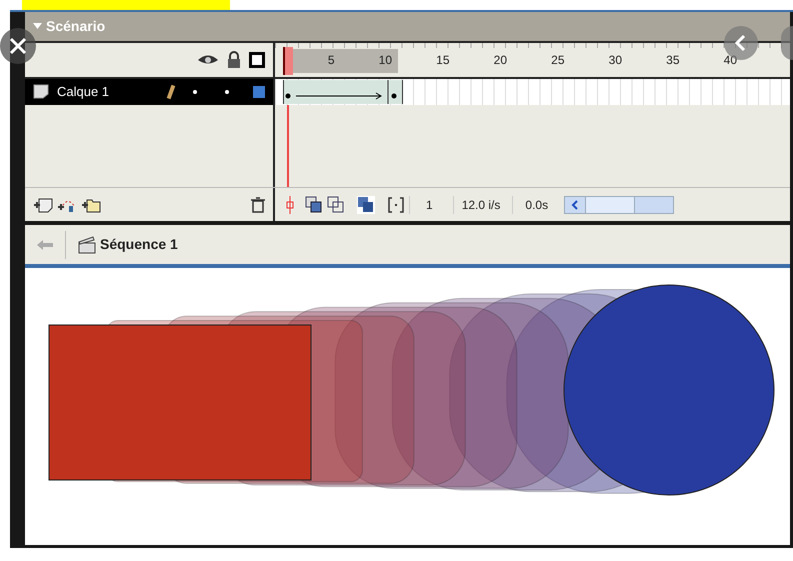  What do you see at coordinates (288, 60) in the screenshot?
I see `playhead-marker` at bounding box center [288, 60].